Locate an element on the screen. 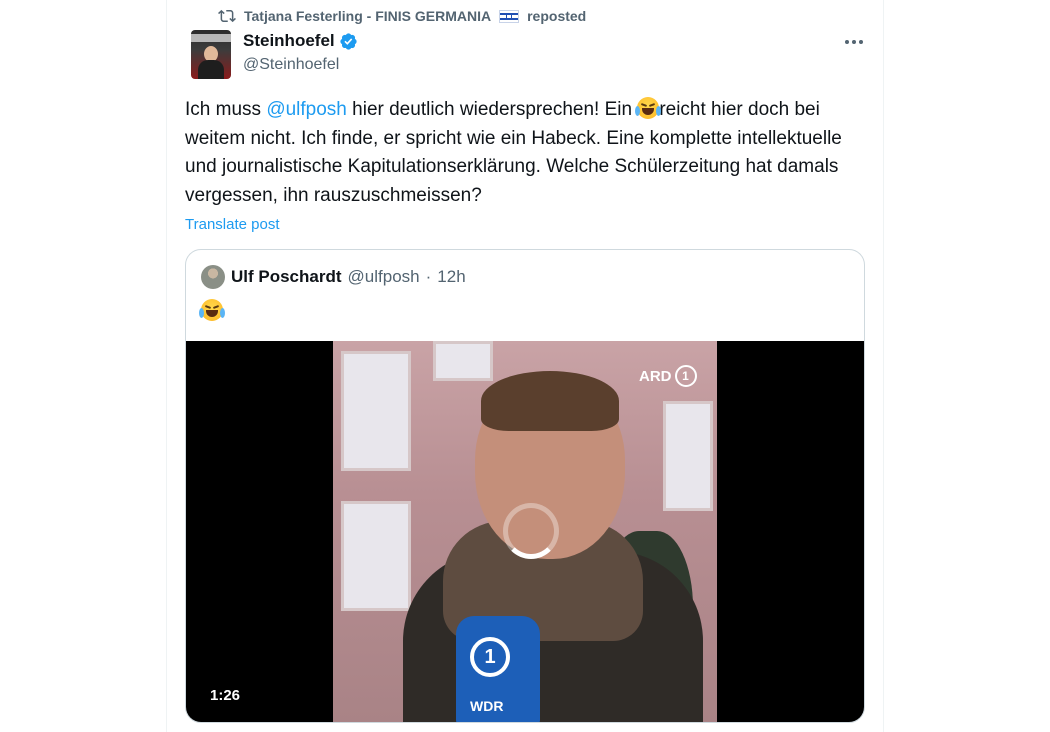  video-duration: 1:26 is located at coordinates (225, 695).